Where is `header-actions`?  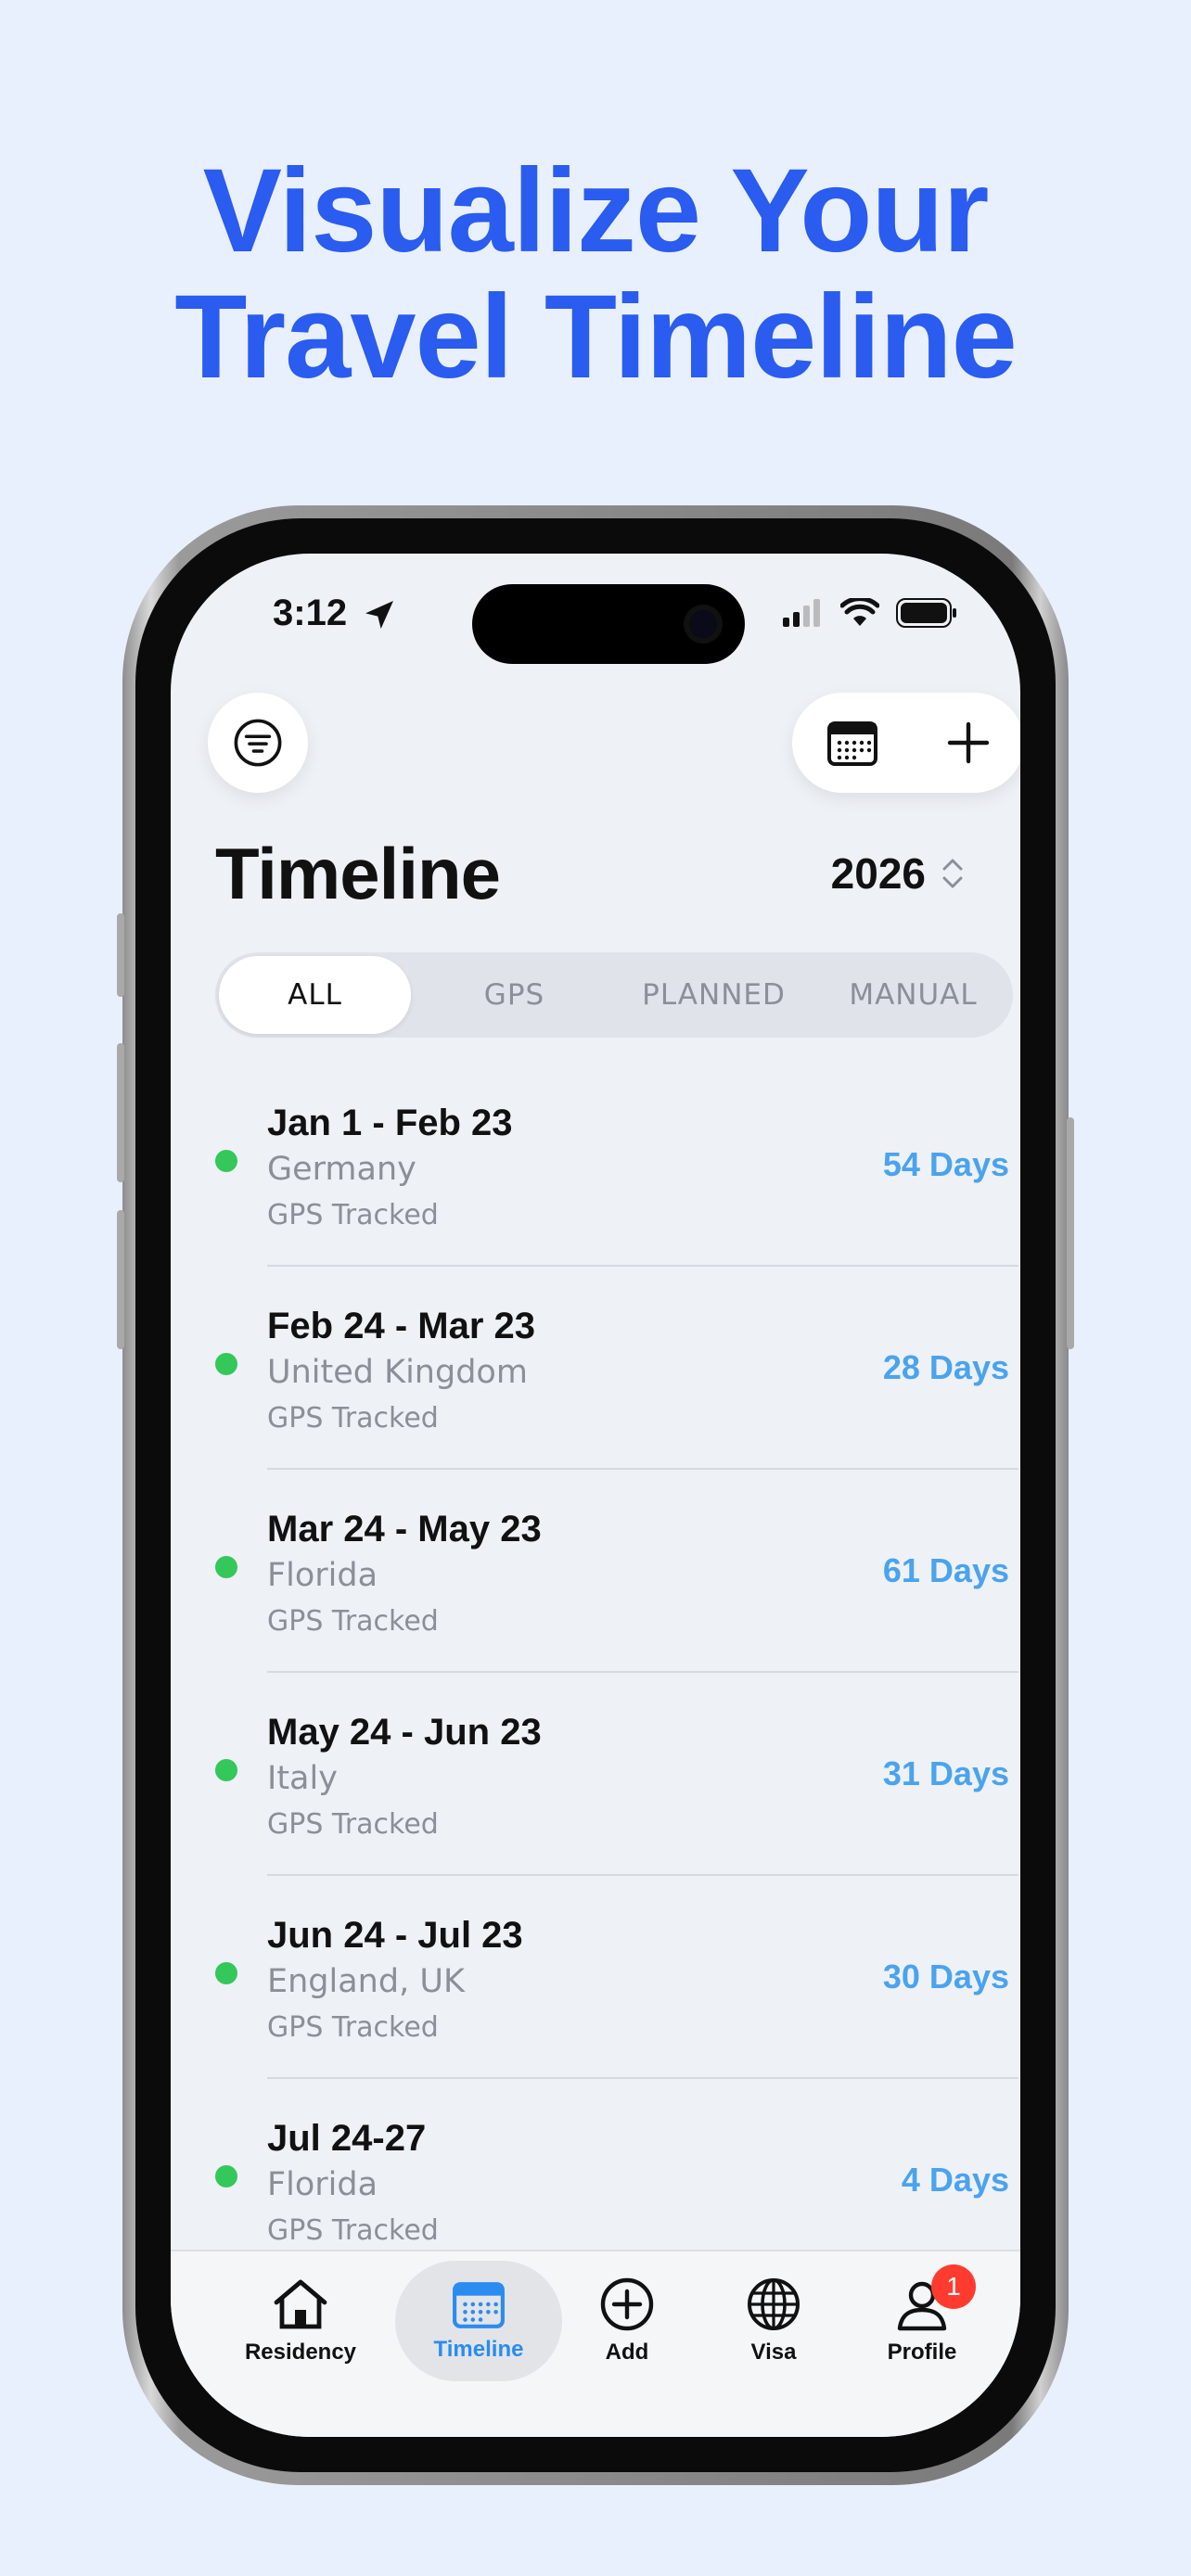
header-actions is located at coordinates (906, 743).